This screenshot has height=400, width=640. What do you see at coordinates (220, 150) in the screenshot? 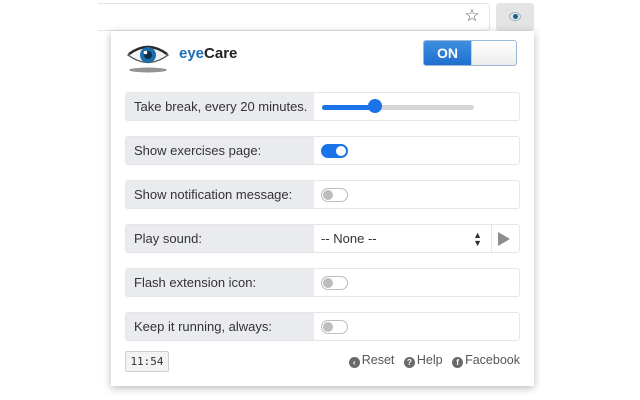
I see `exercises-label: Show exercises page:` at bounding box center [220, 150].